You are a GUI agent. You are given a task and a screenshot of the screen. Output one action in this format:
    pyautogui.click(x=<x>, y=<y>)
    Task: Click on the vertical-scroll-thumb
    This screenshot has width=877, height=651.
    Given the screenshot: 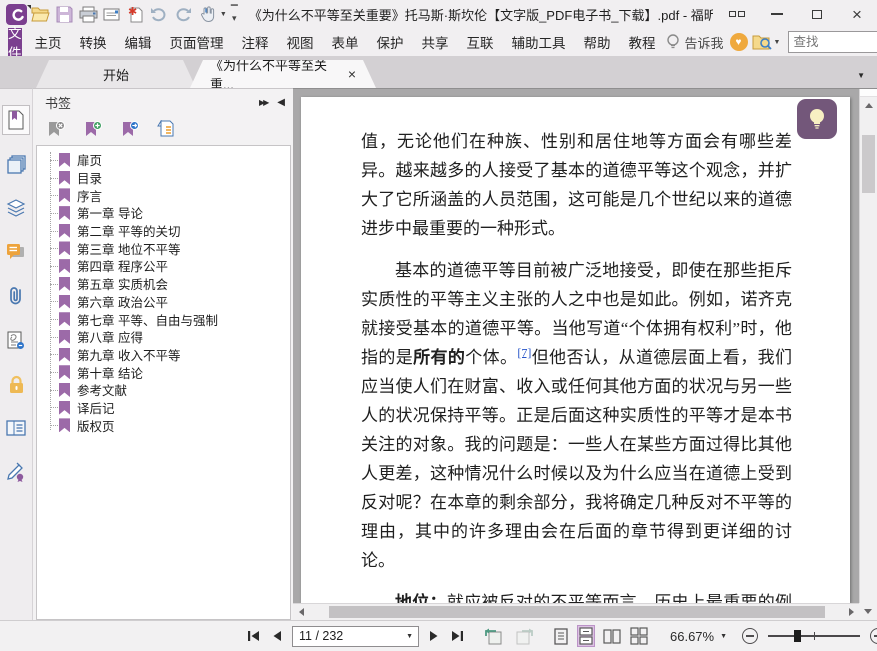 What is the action you would take?
    pyautogui.click(x=868, y=164)
    